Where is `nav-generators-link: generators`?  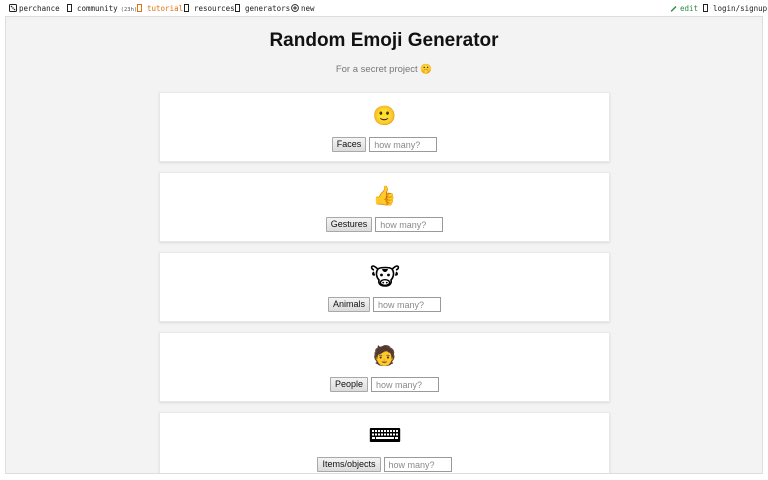 nav-generators-link: generators is located at coordinates (262, 8).